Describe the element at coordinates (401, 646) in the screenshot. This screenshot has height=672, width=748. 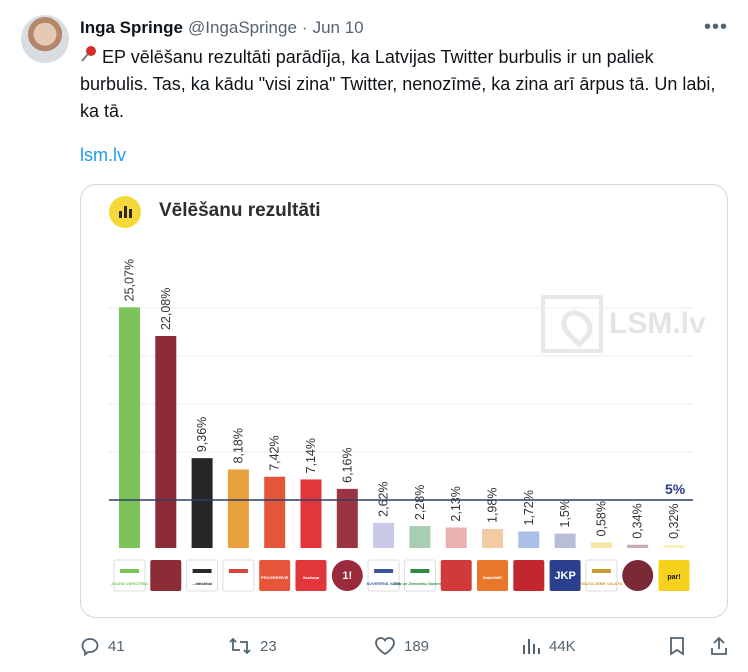
I see `like-button: 189` at that location.